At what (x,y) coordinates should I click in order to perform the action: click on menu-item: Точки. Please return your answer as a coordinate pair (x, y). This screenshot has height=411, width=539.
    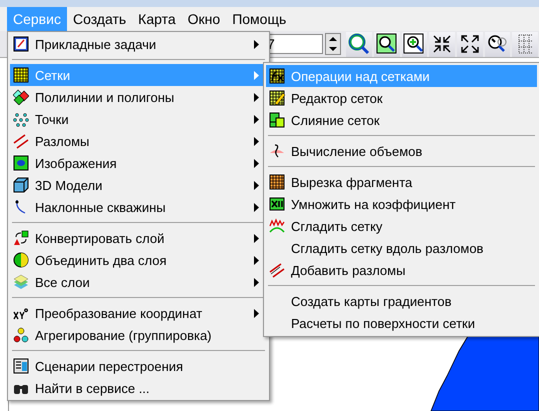
    Looking at the image, I should click on (138, 119).